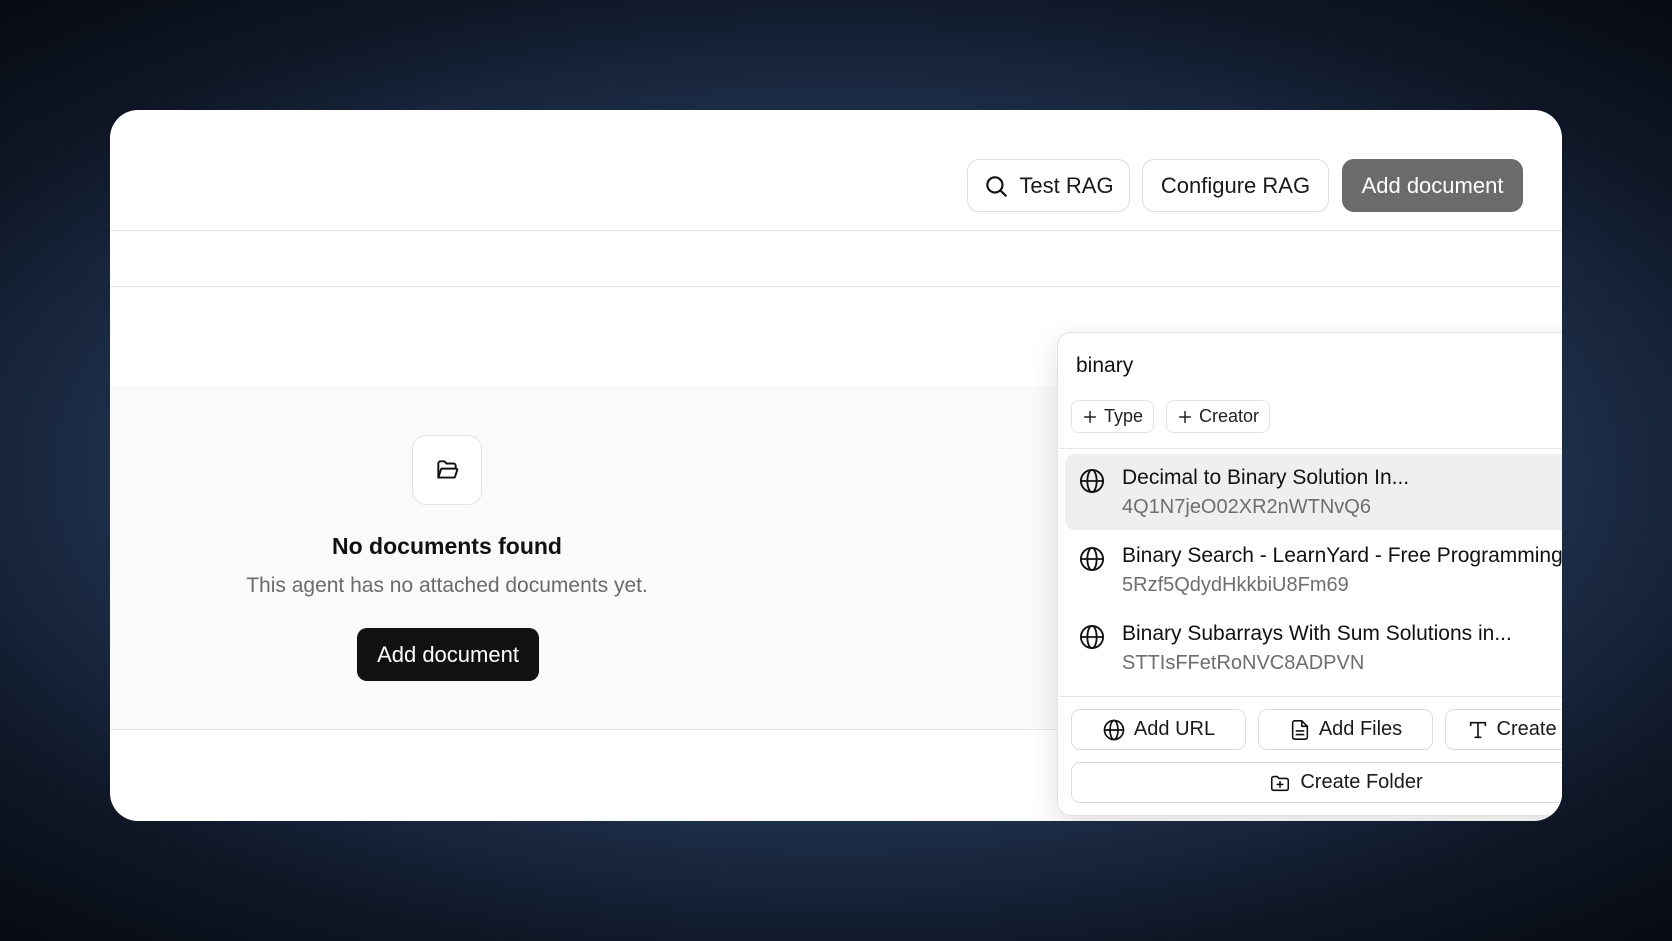 The height and width of the screenshot is (941, 1672). I want to click on create-text-label: Create Text, so click(1529, 729).